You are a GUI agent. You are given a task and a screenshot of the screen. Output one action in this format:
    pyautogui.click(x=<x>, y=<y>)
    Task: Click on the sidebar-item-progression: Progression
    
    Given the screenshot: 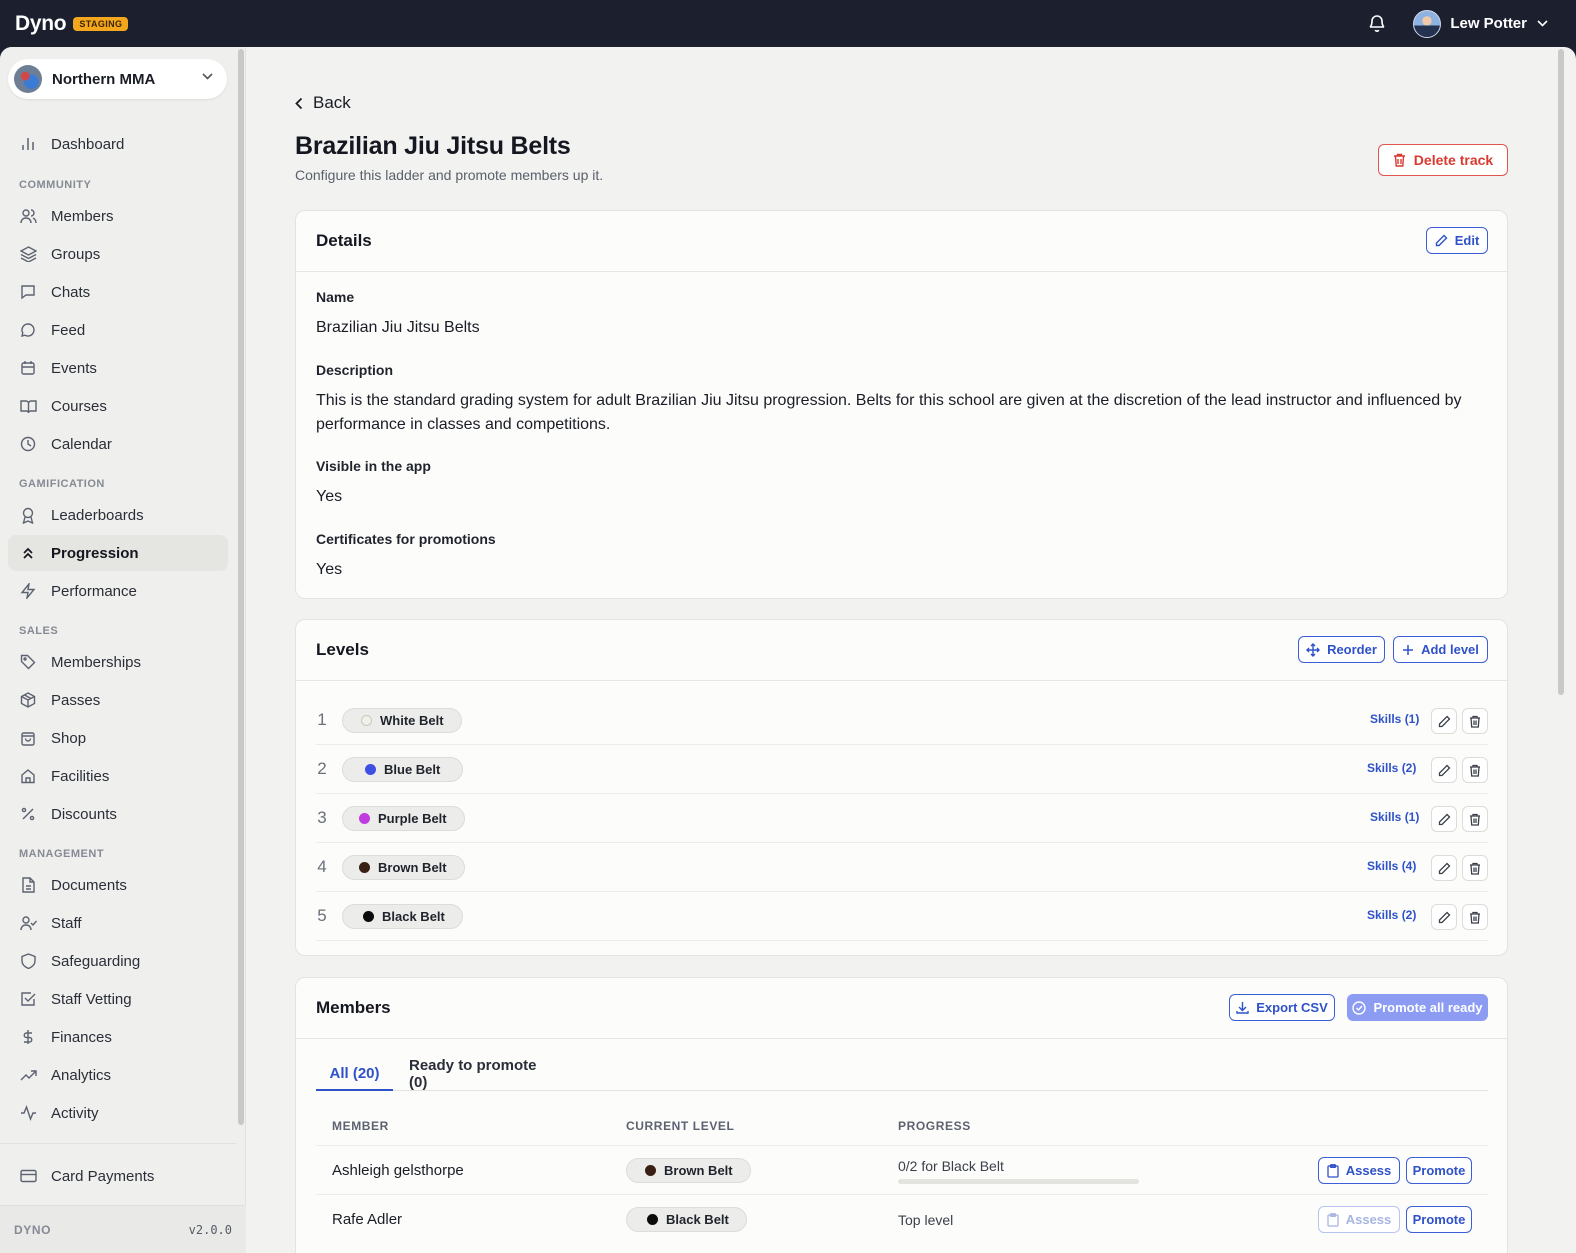 What is the action you would take?
    pyautogui.click(x=118, y=553)
    